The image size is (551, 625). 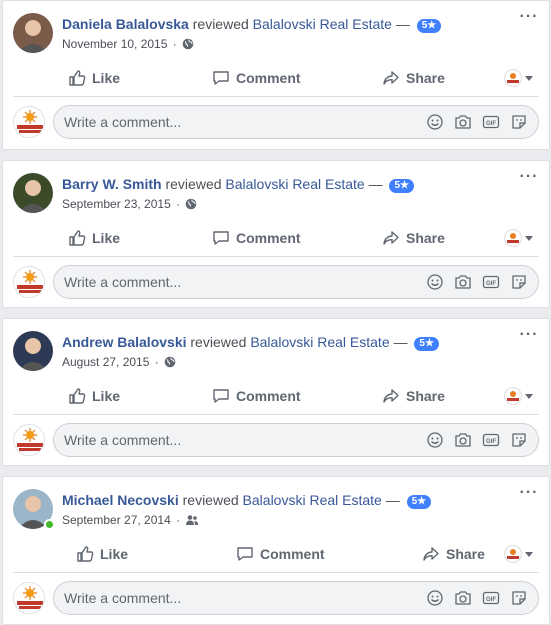 What do you see at coordinates (218, 342) in the screenshot?
I see `action-verb: reviewed` at bounding box center [218, 342].